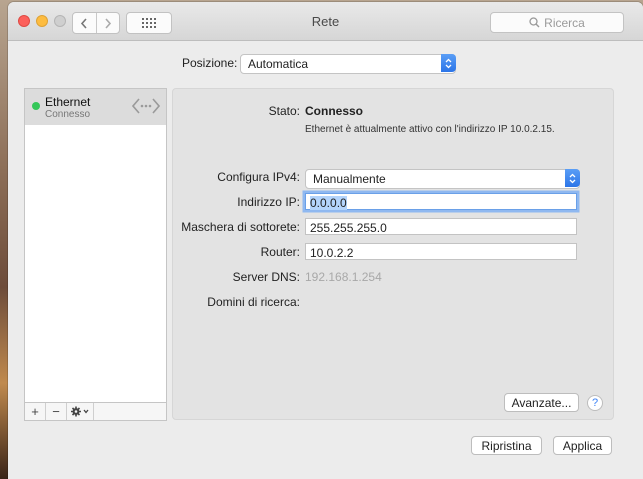  I want to click on ipv4-config-select: Manualmente, so click(442, 179).